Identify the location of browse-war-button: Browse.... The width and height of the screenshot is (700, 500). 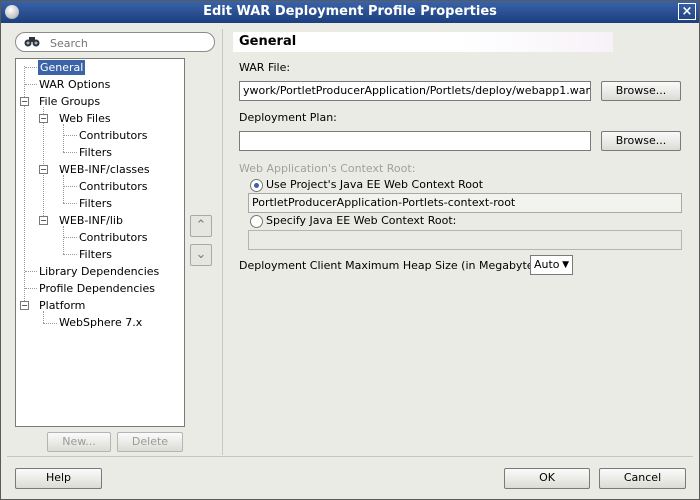
(641, 91).